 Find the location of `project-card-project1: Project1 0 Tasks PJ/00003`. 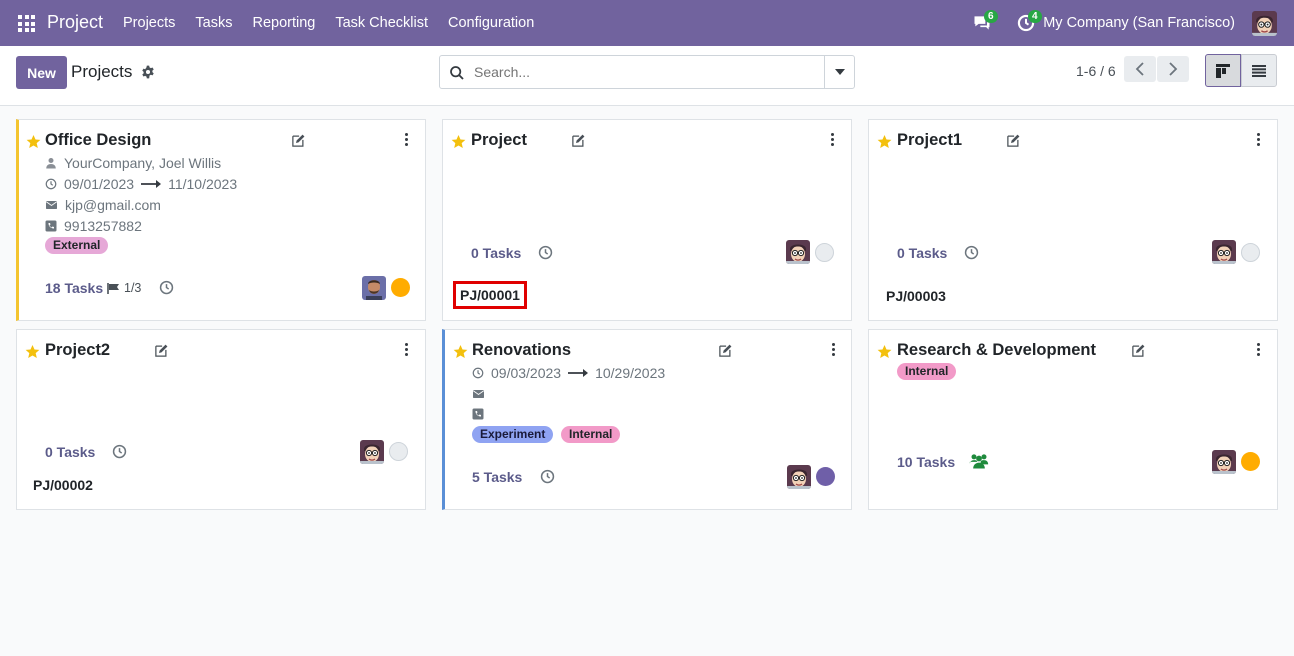

project-card-project1: Project1 0 Tasks PJ/00003 is located at coordinates (1073, 220).